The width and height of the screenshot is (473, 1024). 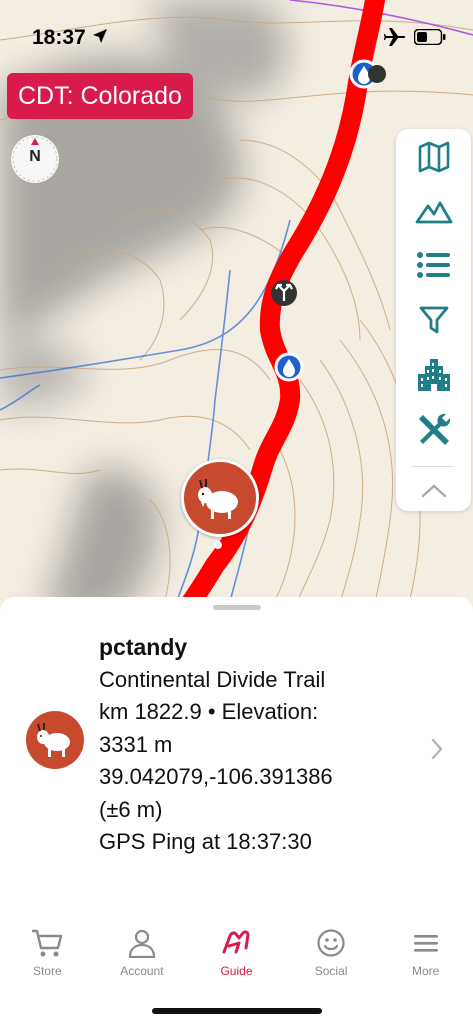 I want to click on collapse-toolbar-button, so click(x=433, y=491).